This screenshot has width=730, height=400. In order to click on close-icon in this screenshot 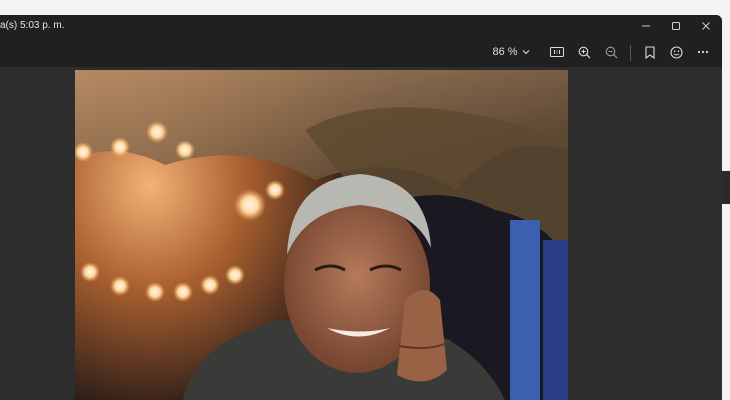, I will do `click(706, 26)`.